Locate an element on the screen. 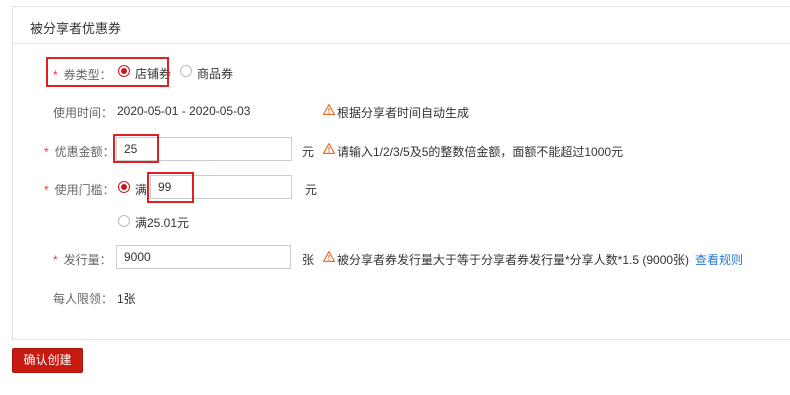 This screenshot has height=395, width=790. limit-value: 1张 is located at coordinates (126, 299).